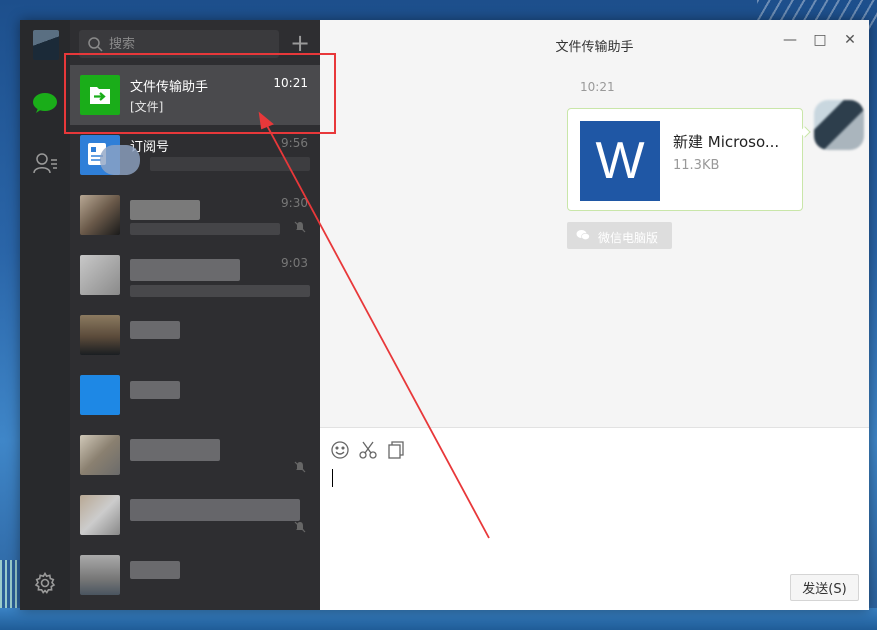 The image size is (877, 630). Describe the element at coordinates (332, 478) in the screenshot. I see `text-cursor` at that location.